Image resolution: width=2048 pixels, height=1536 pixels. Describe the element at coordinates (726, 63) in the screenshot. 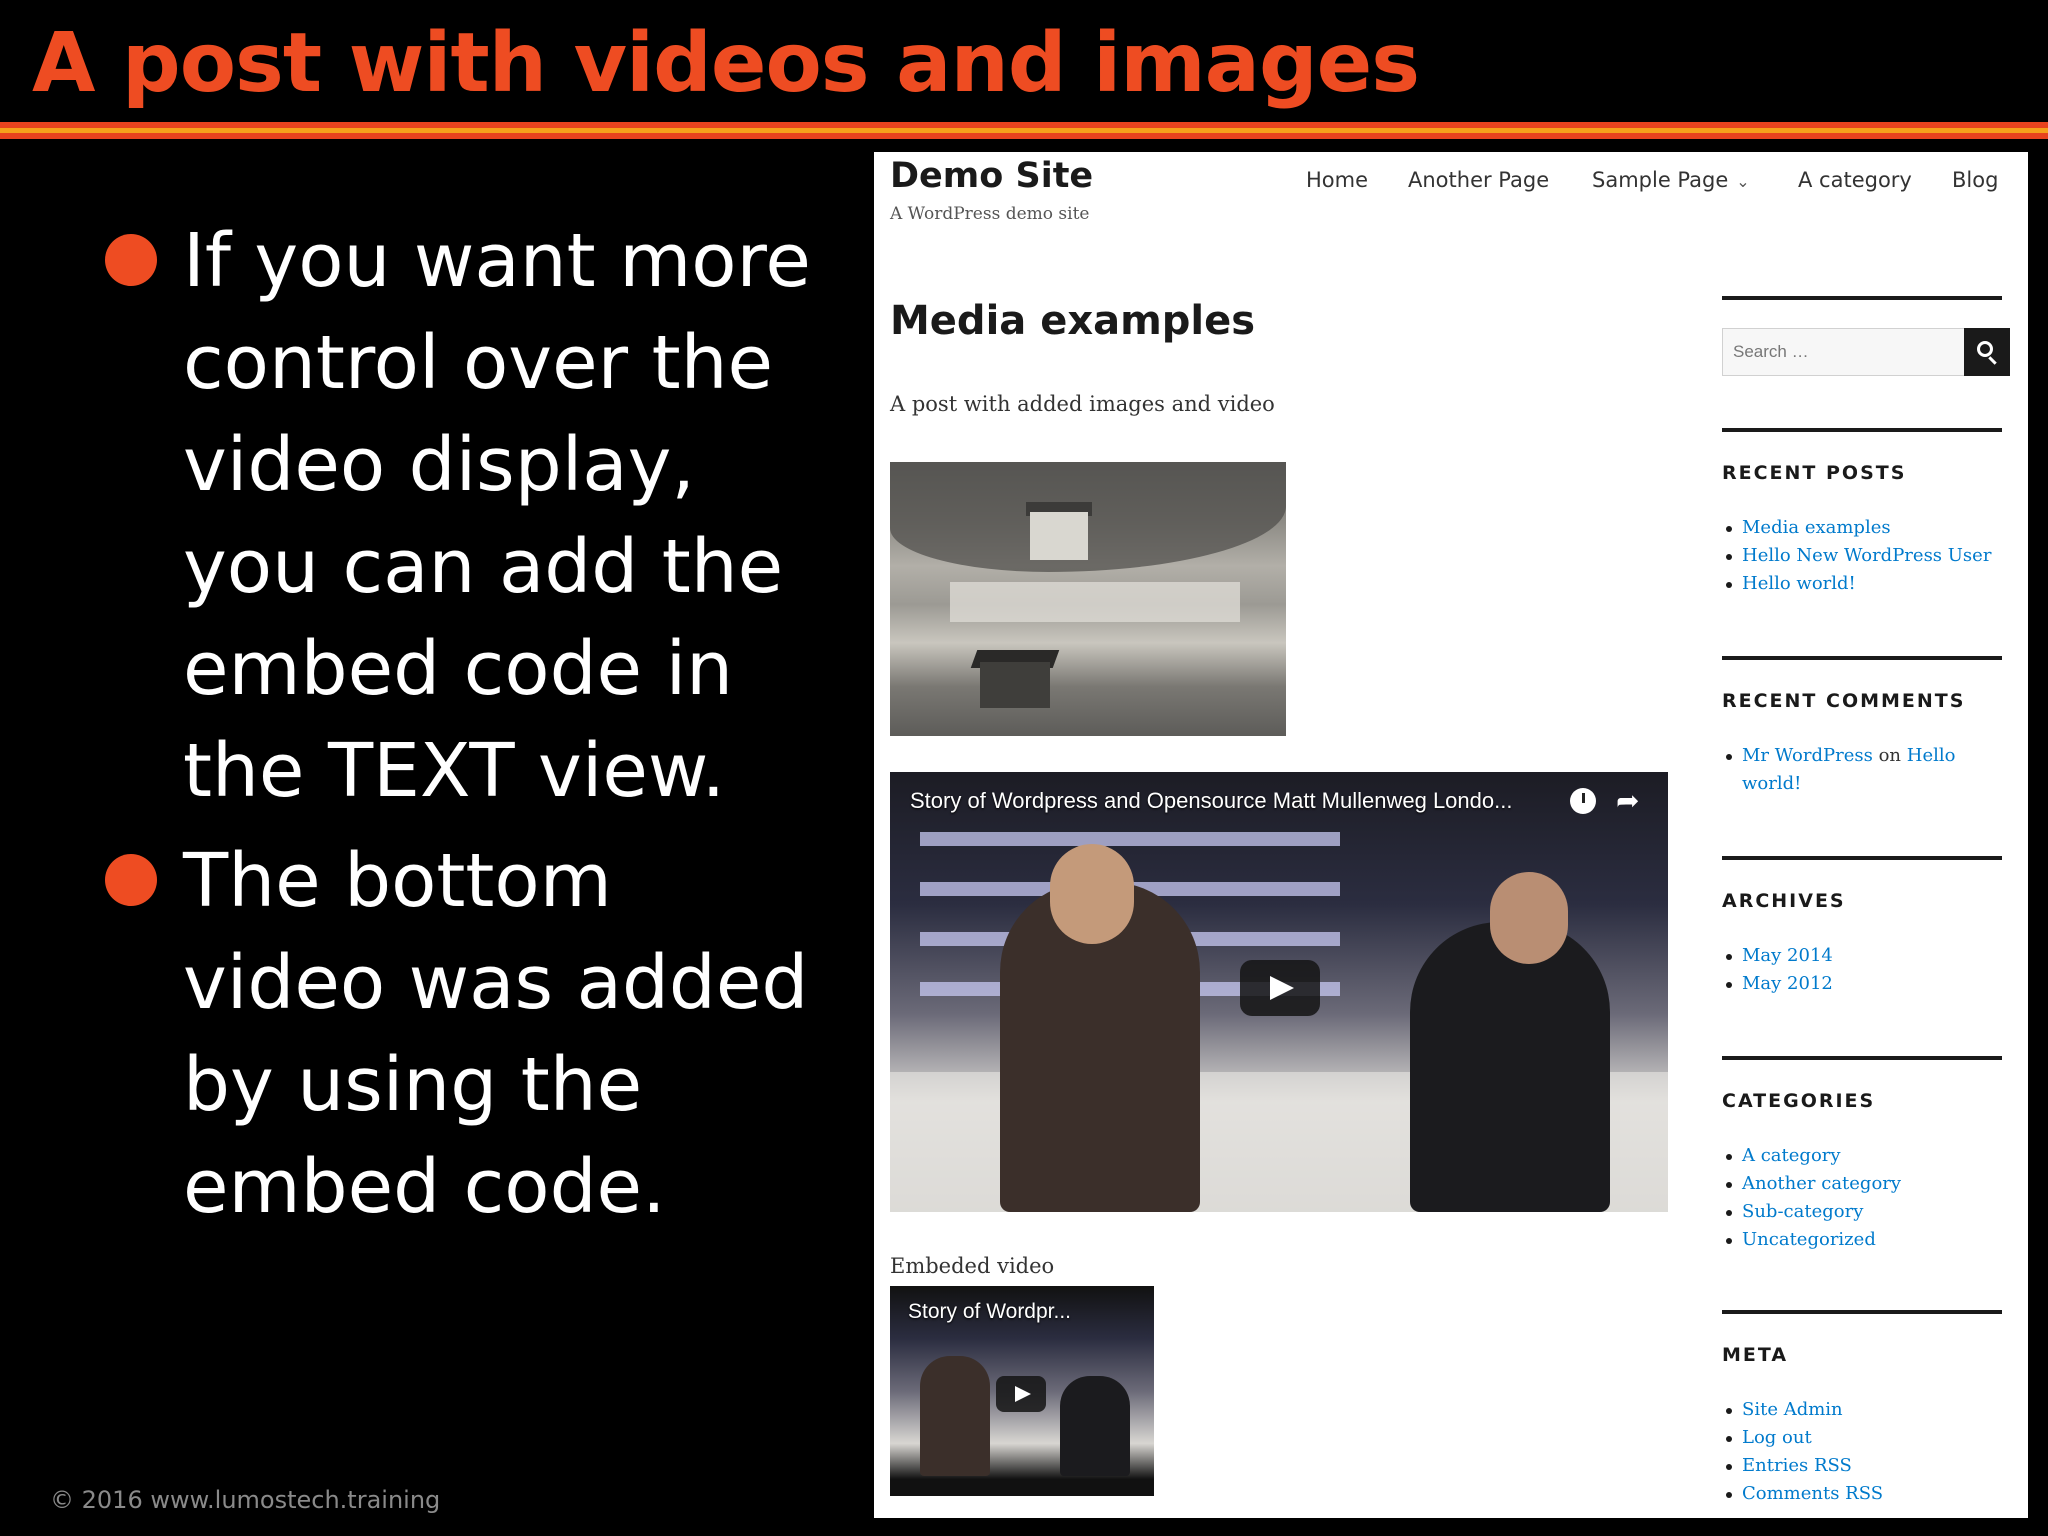

I see `slide-title: A post with videos and images` at that location.